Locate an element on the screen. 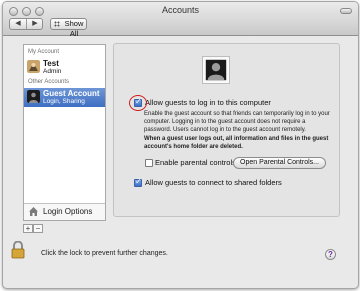 The height and width of the screenshot is (291, 360). login-options-label: Login Options is located at coordinates (68, 211).